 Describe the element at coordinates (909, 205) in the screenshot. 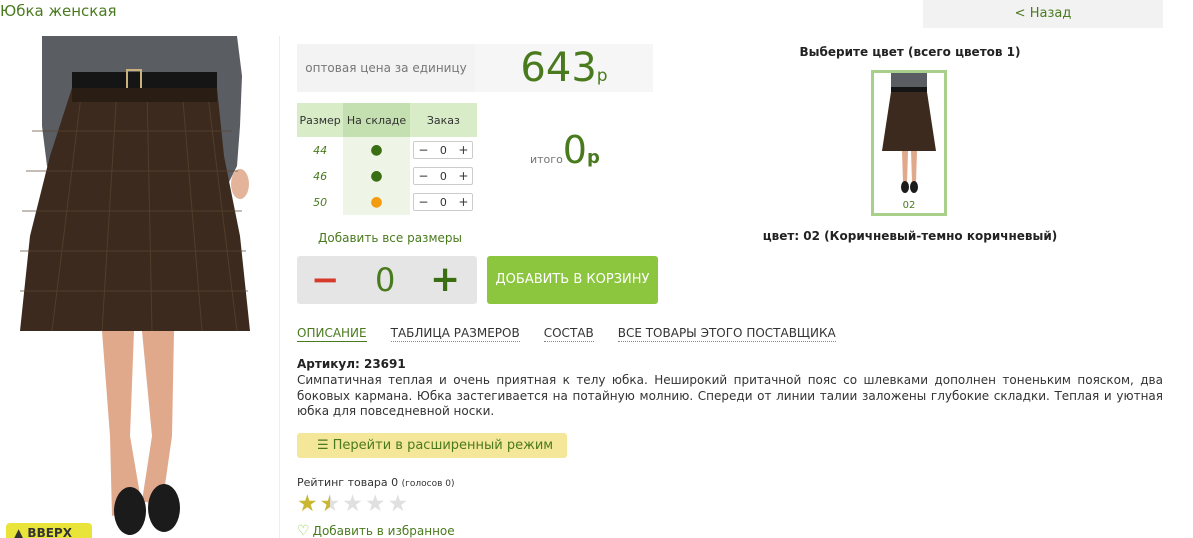

I see `color-thumbnail-label: 02` at that location.